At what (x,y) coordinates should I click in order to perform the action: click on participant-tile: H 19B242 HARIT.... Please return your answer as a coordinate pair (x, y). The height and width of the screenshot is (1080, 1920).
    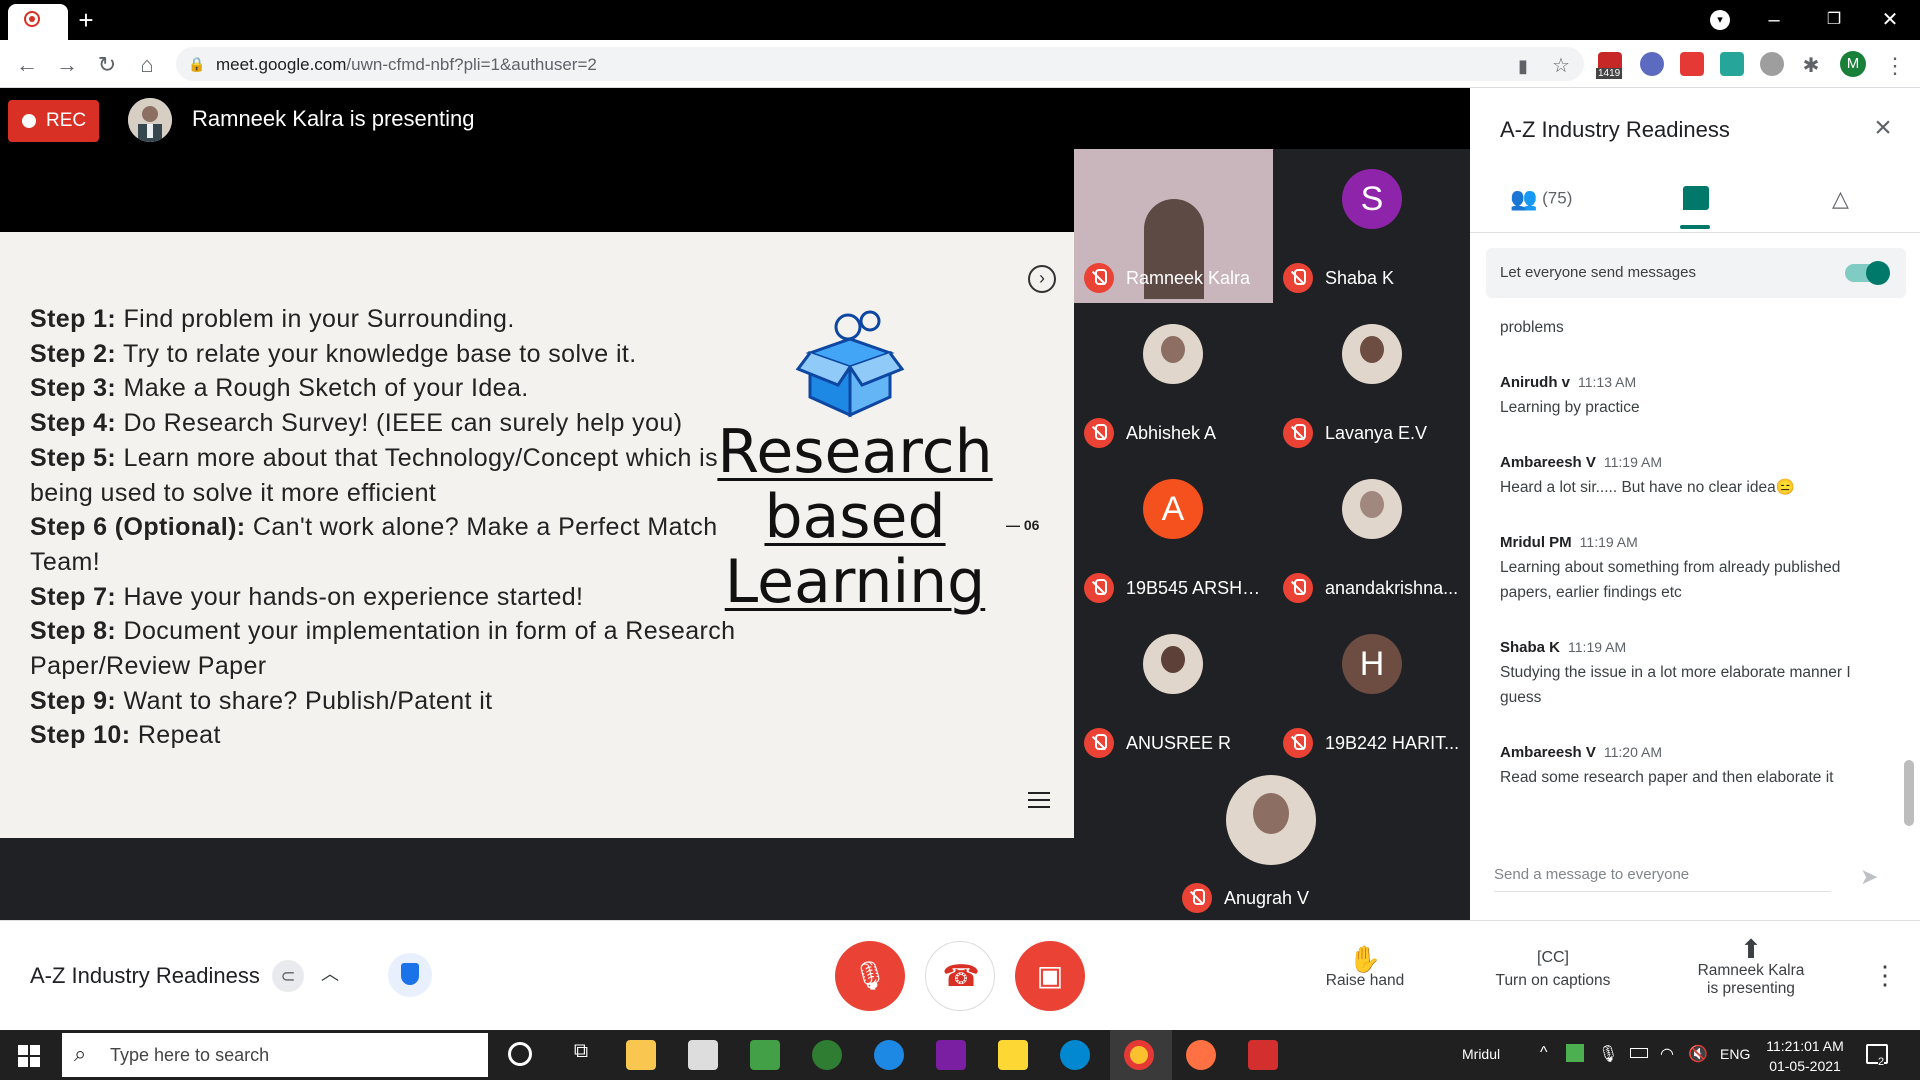
    Looking at the image, I should click on (1372, 691).